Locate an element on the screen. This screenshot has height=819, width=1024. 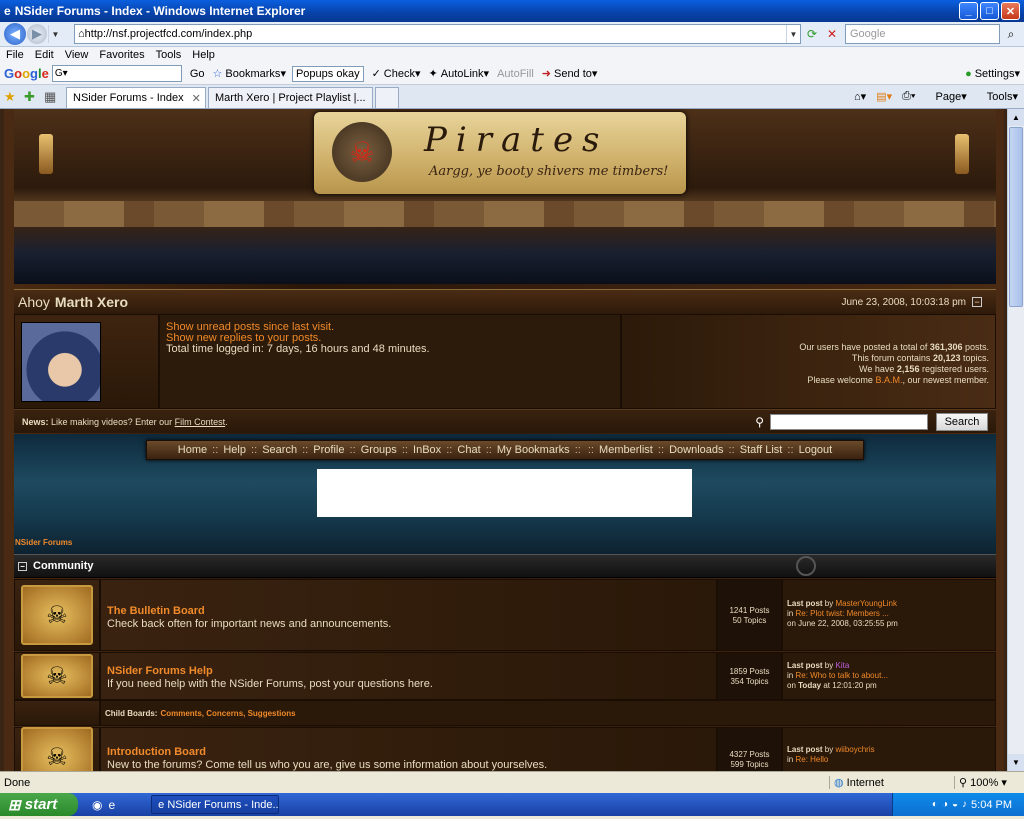
menu-favorites: Favorites is located at coordinates (121, 55).